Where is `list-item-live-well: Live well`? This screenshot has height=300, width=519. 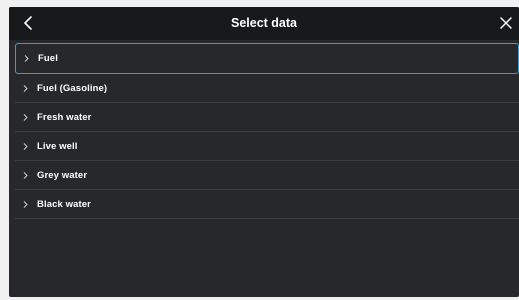
list-item-live-well: Live well is located at coordinates (267, 146).